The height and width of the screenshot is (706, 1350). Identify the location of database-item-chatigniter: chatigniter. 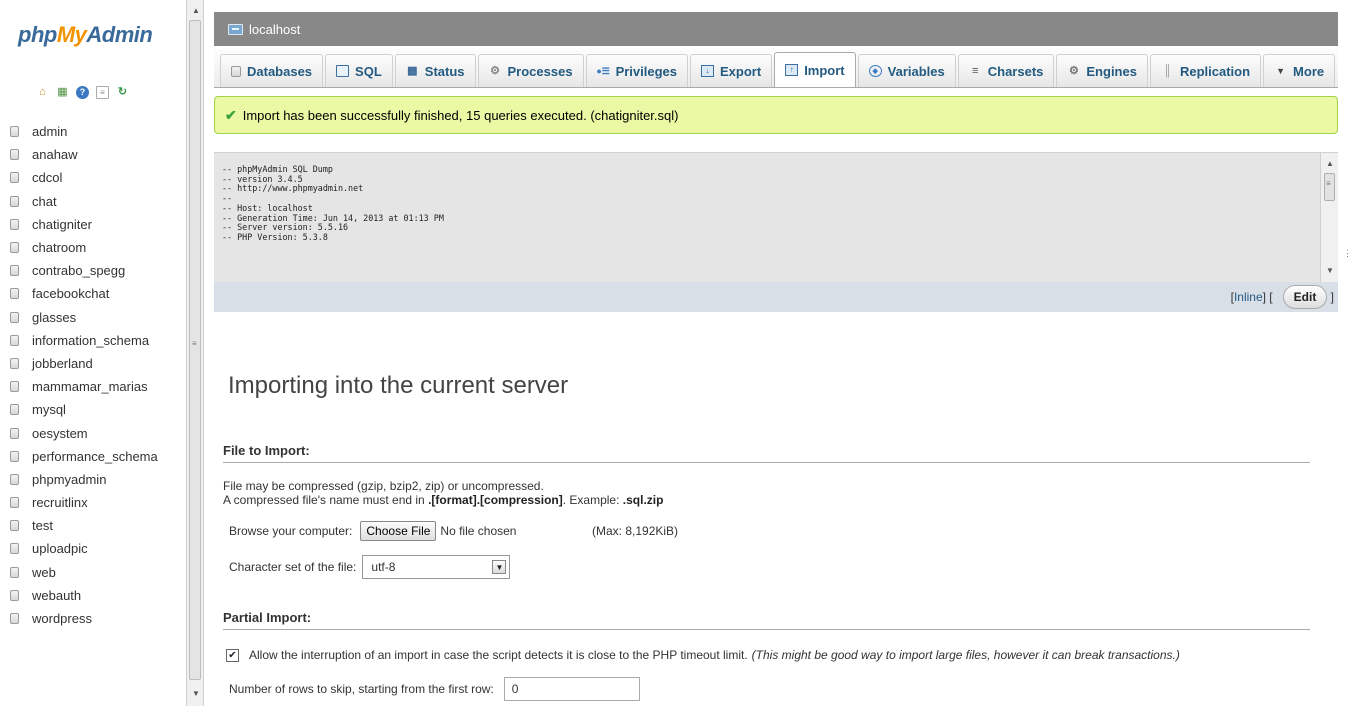
(79, 224).